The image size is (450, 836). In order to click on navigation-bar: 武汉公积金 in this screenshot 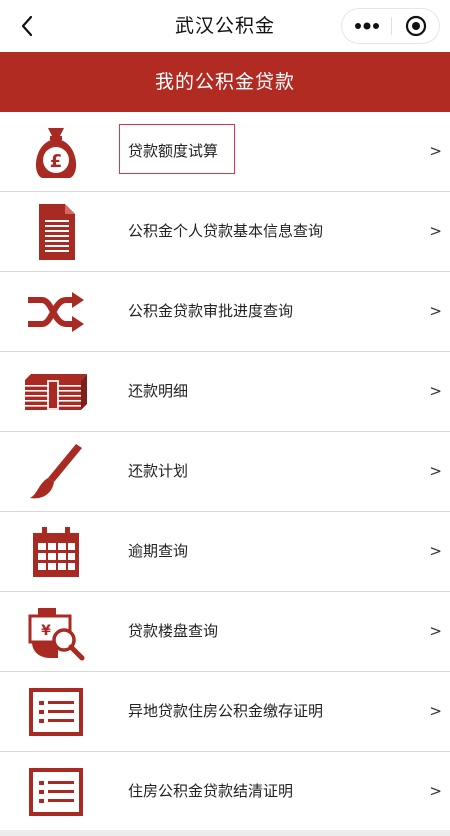, I will do `click(225, 26)`.